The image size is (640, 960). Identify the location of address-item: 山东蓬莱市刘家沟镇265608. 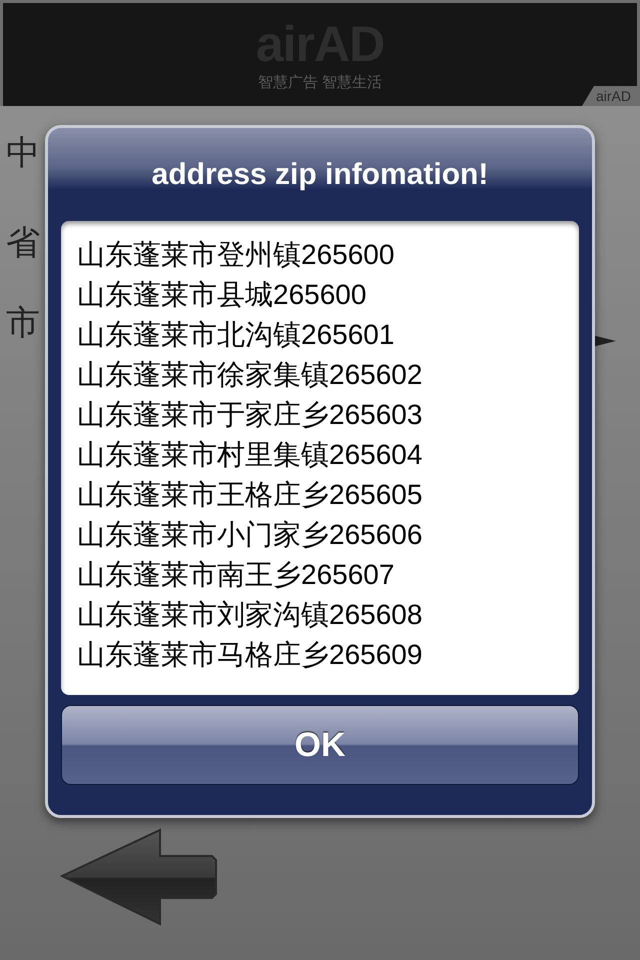
(249, 615).